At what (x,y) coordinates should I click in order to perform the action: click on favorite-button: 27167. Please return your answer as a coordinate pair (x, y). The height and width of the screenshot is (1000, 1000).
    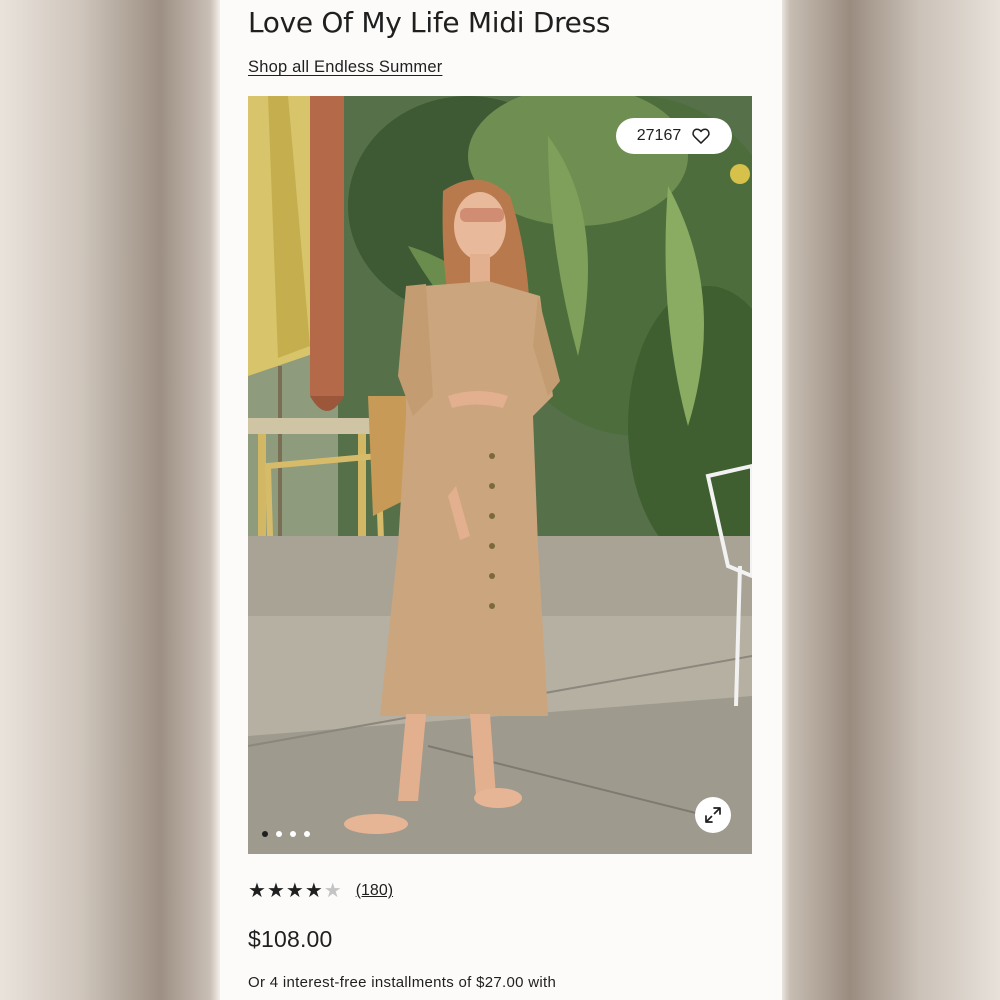
    Looking at the image, I should click on (674, 136).